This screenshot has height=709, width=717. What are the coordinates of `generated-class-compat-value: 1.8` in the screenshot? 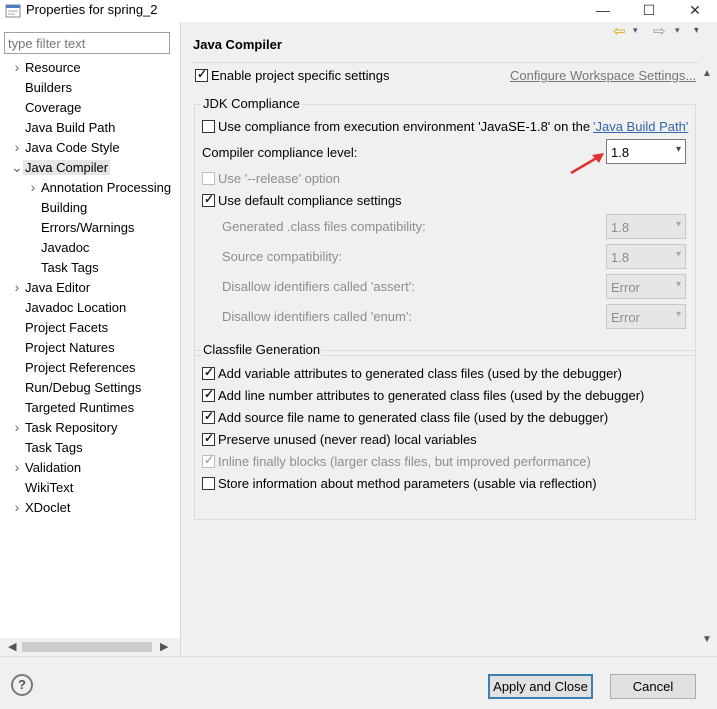 It's located at (620, 227).